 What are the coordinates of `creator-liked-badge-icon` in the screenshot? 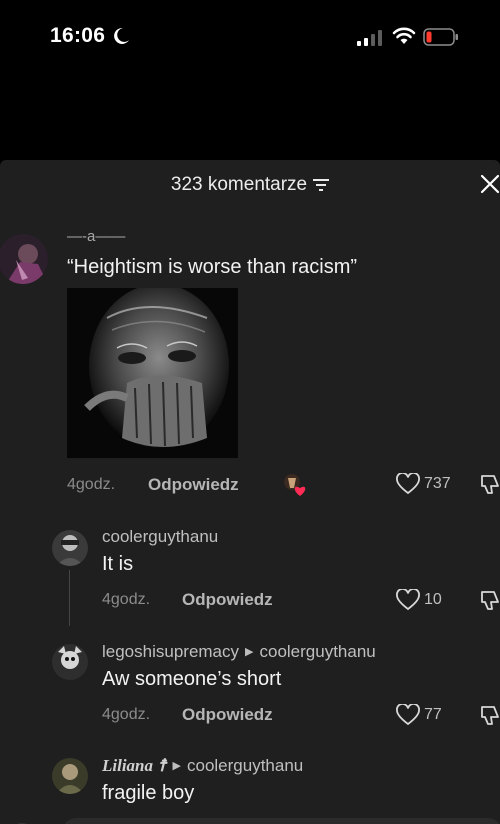 It's located at (295, 485).